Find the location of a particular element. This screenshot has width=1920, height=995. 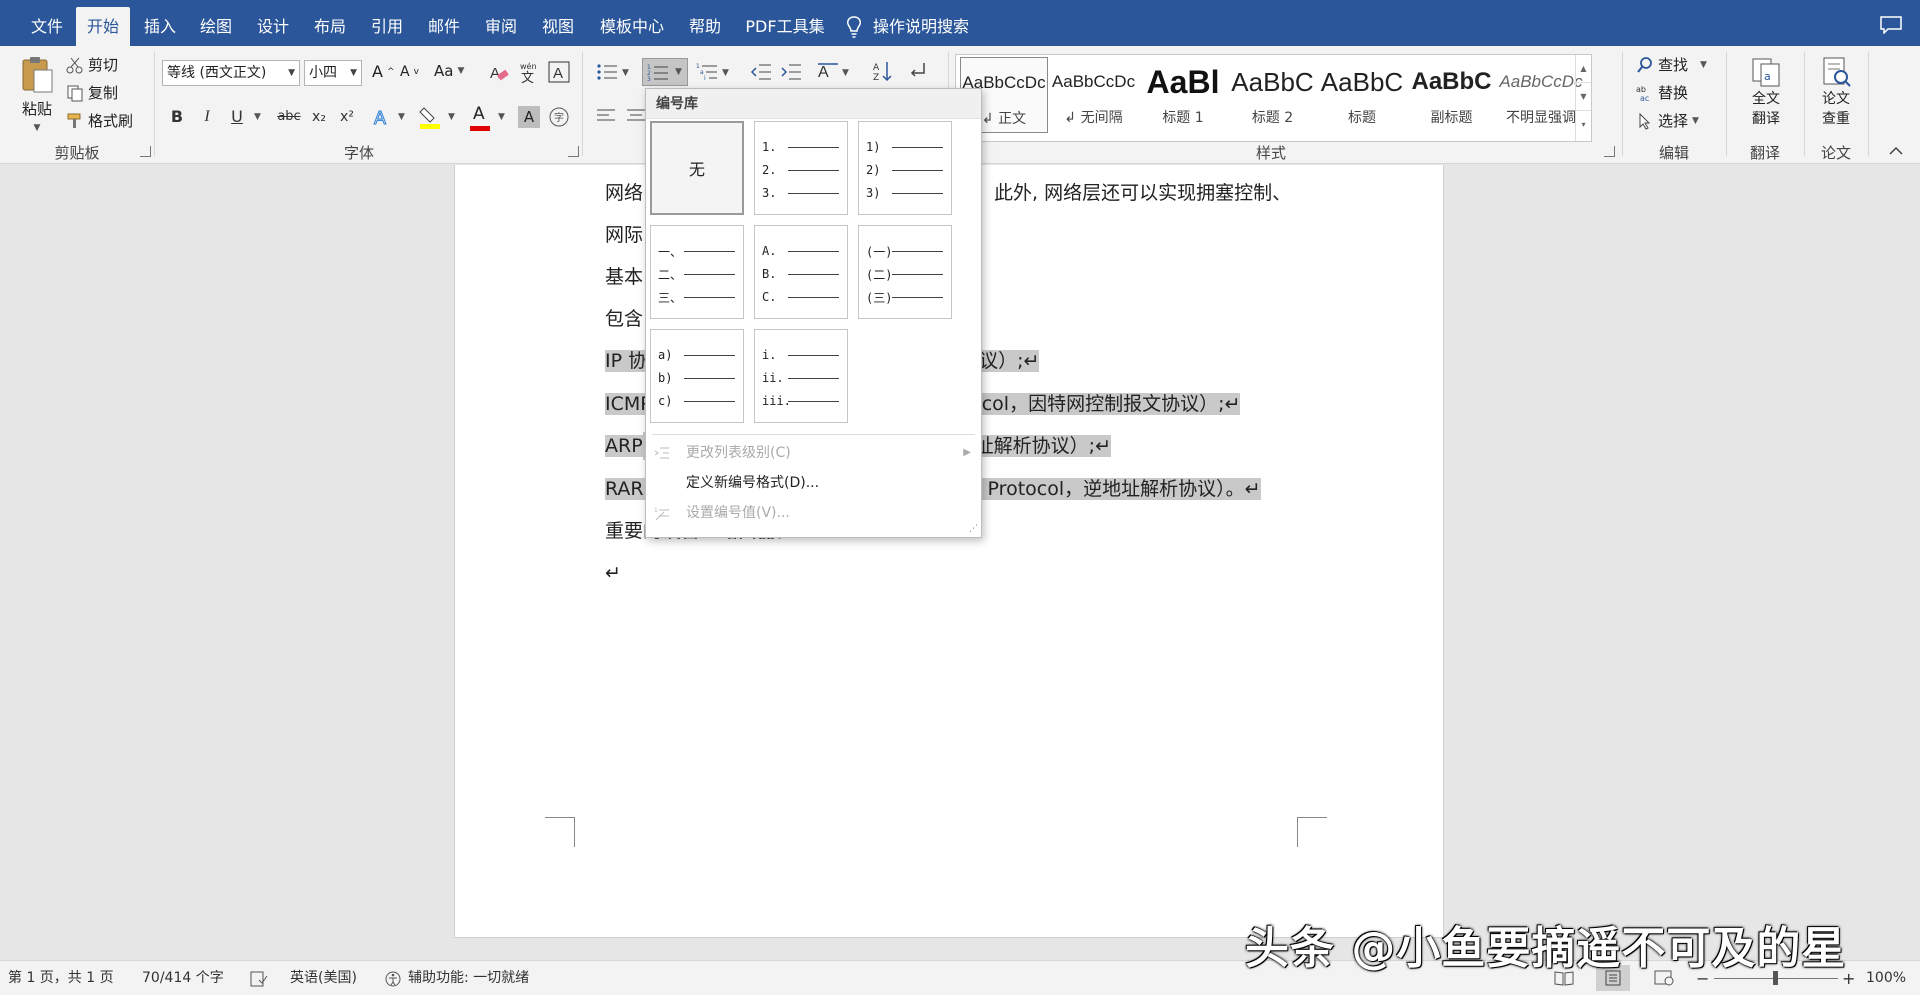

numbering-format-option: (一) (二) (三) is located at coordinates (905, 272).